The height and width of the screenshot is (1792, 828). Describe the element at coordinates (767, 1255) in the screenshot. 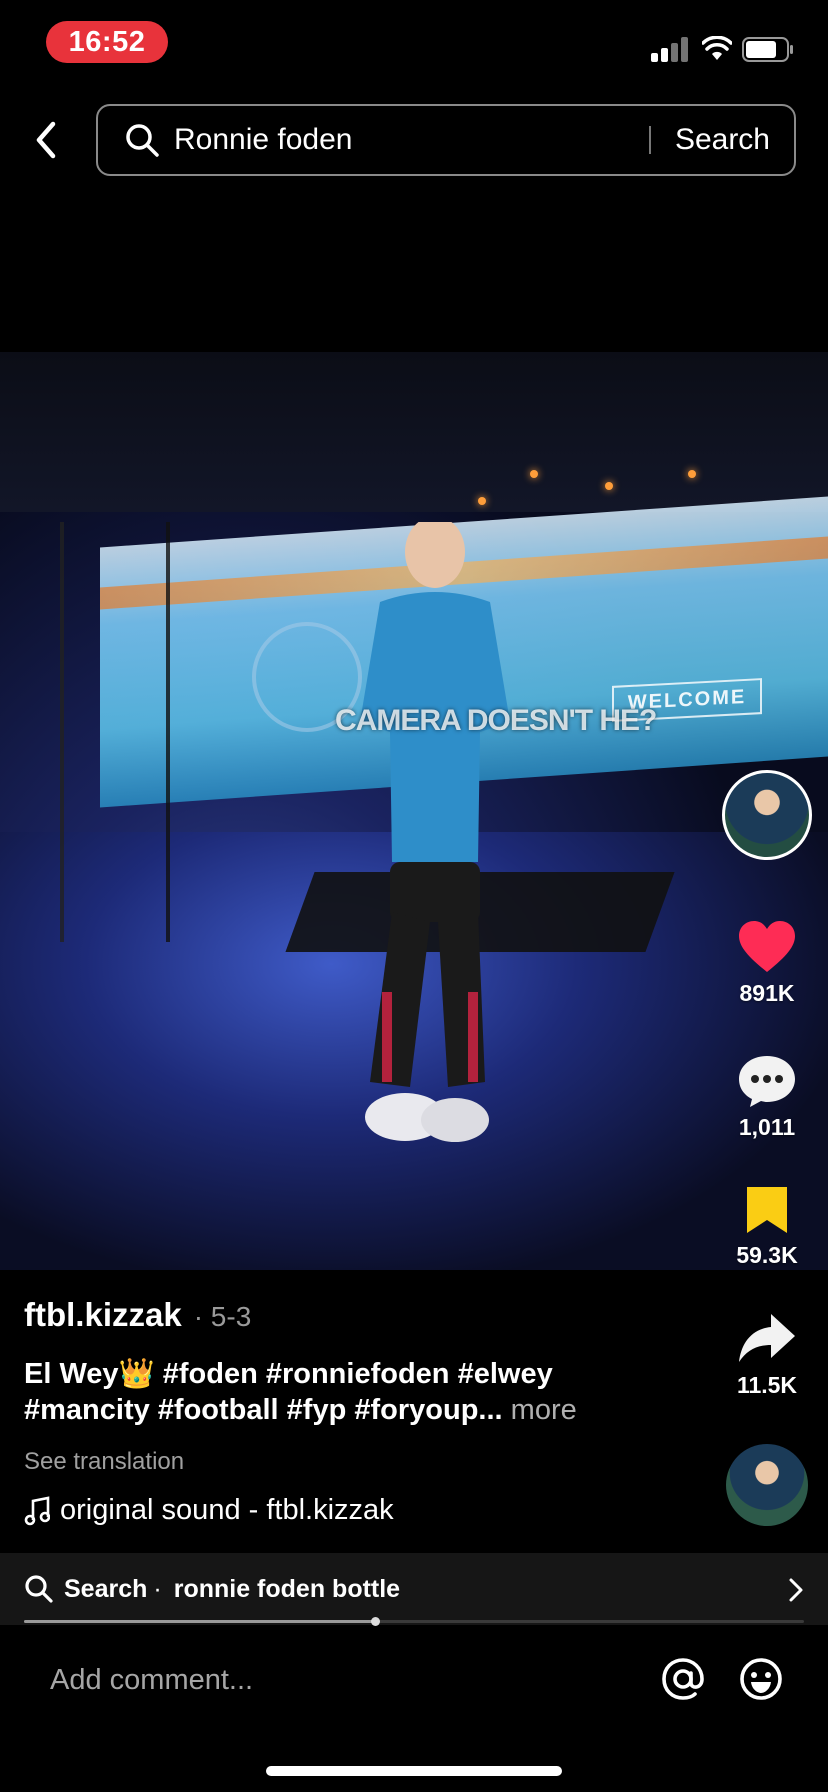

I see `save-count: 59.3K` at that location.